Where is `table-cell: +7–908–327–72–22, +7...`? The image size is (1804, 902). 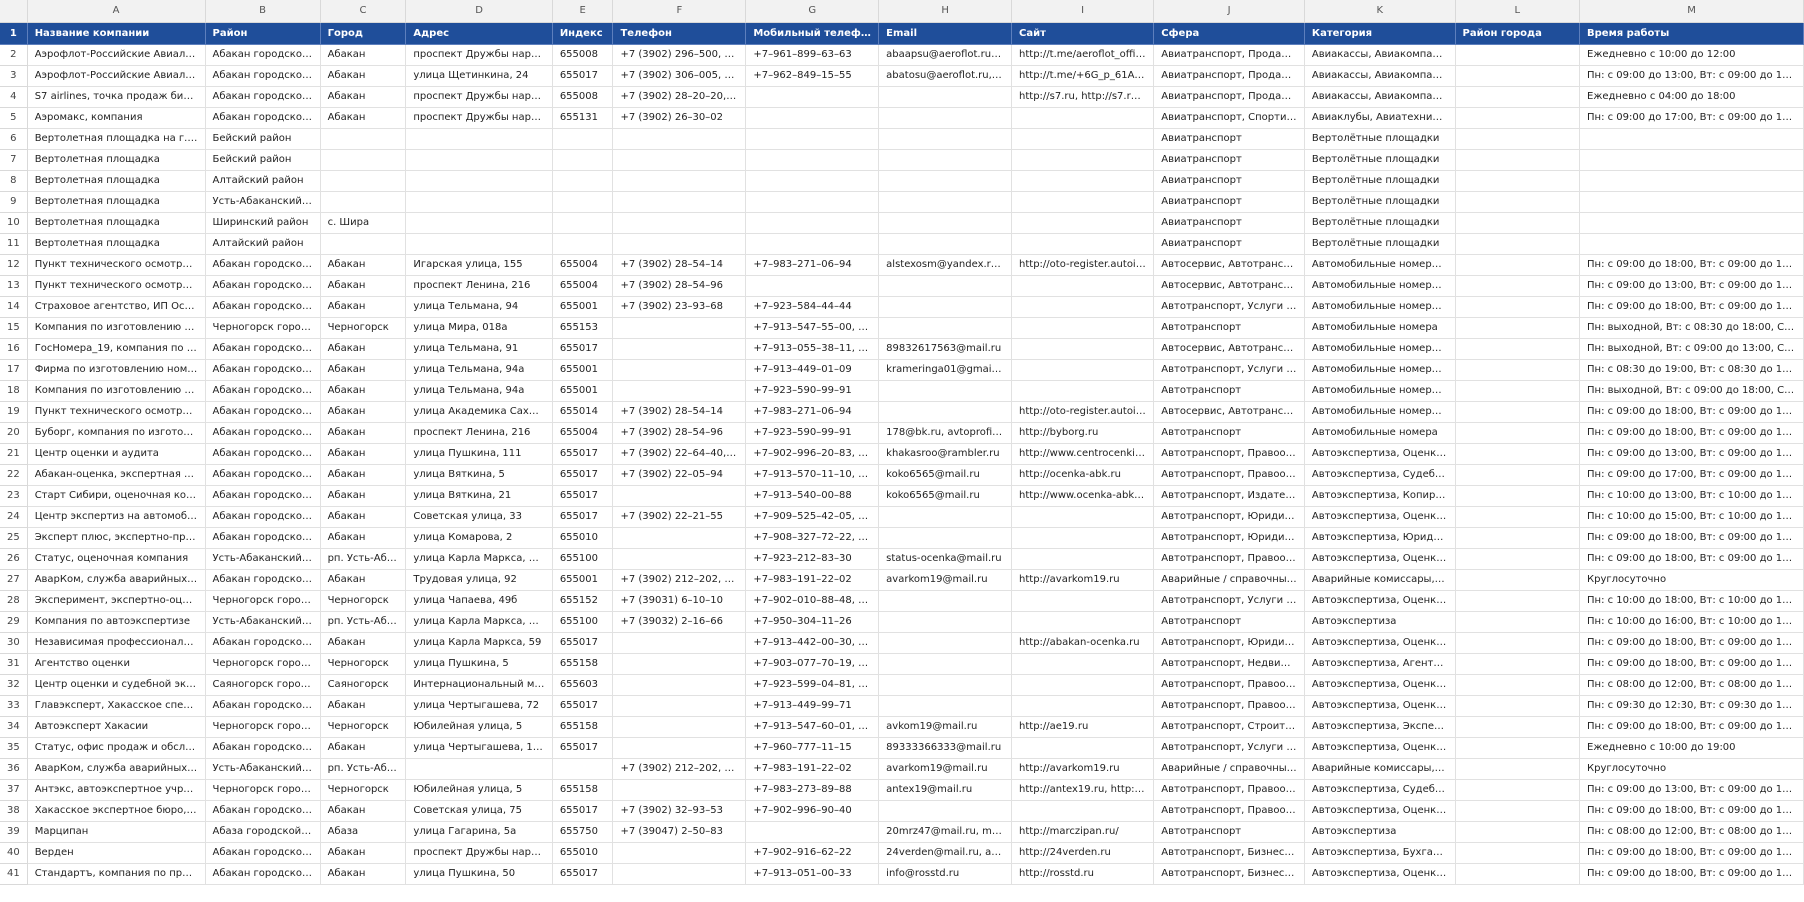 table-cell: +7–908–327–72–22, +7... is located at coordinates (812, 538).